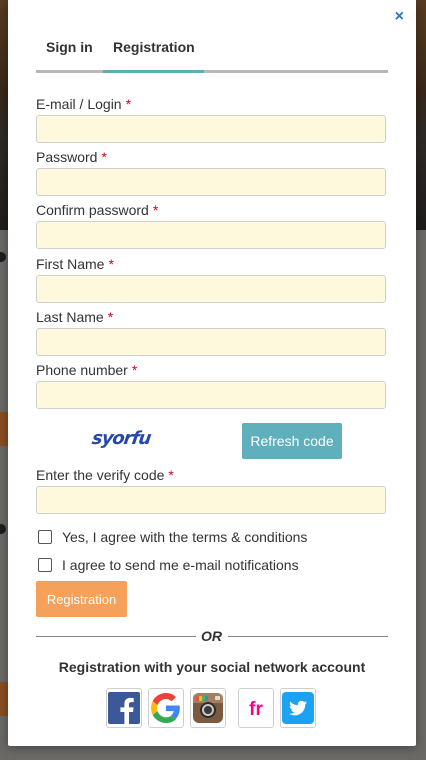 The width and height of the screenshot is (426, 760). What do you see at coordinates (212, 51) in the screenshot?
I see `tab-bar: Sign in Registration` at bounding box center [212, 51].